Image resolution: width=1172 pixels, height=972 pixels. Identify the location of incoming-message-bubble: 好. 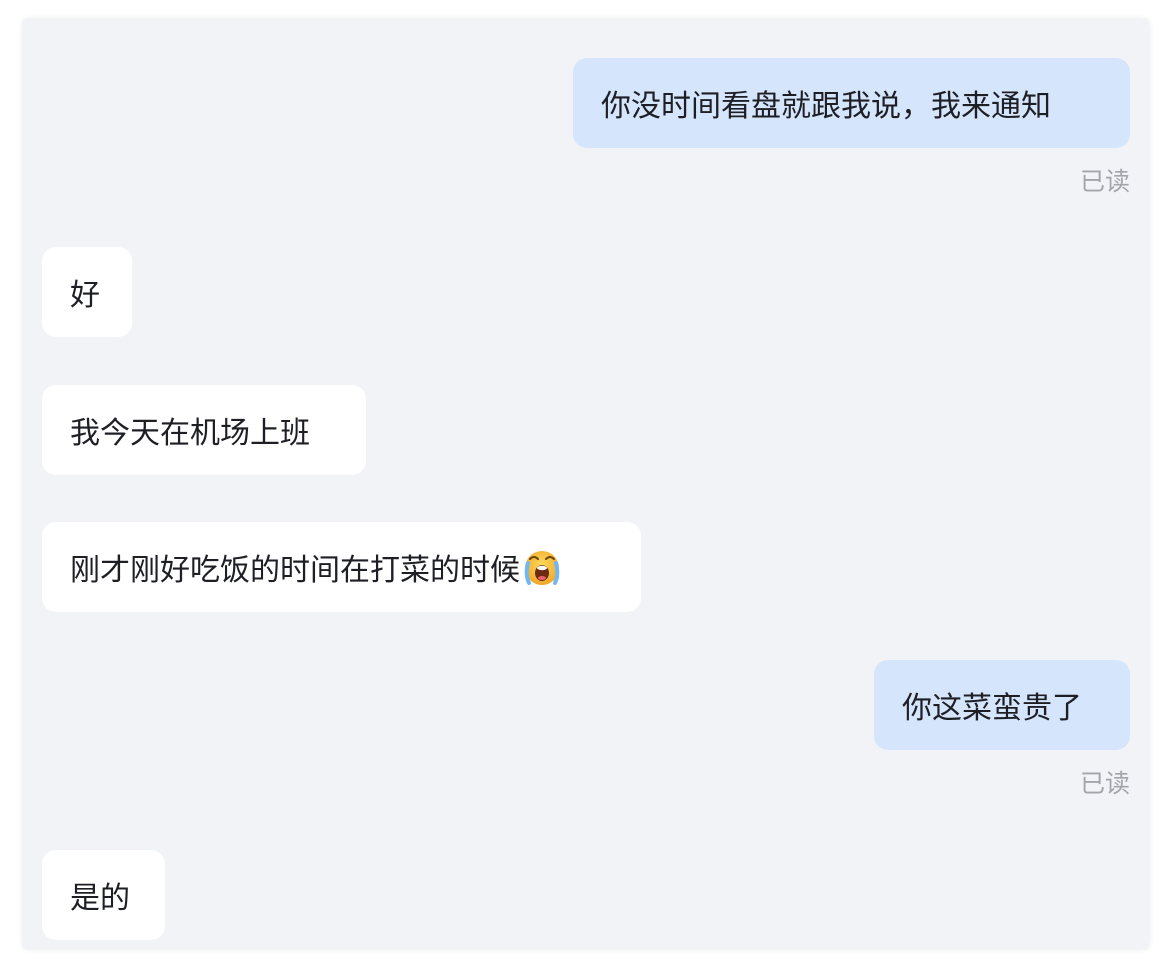
(87, 292).